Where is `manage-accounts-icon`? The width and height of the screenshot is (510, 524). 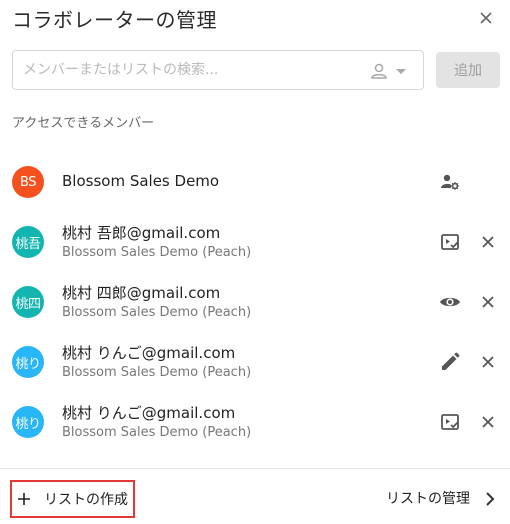 manage-accounts-icon is located at coordinates (450, 182).